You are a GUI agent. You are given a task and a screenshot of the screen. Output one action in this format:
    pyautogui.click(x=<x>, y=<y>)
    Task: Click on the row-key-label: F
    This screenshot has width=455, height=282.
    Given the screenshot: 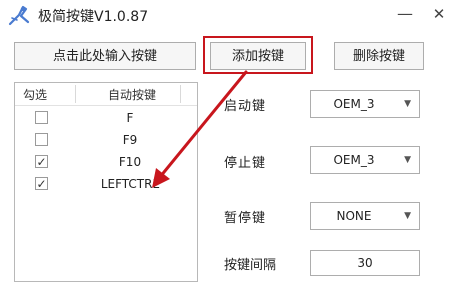 What is the action you would take?
    pyautogui.click(x=130, y=118)
    